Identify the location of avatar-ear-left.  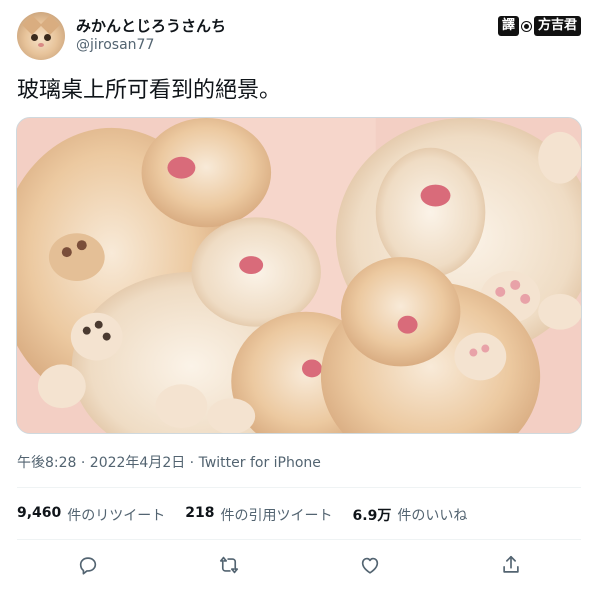
(32, 25).